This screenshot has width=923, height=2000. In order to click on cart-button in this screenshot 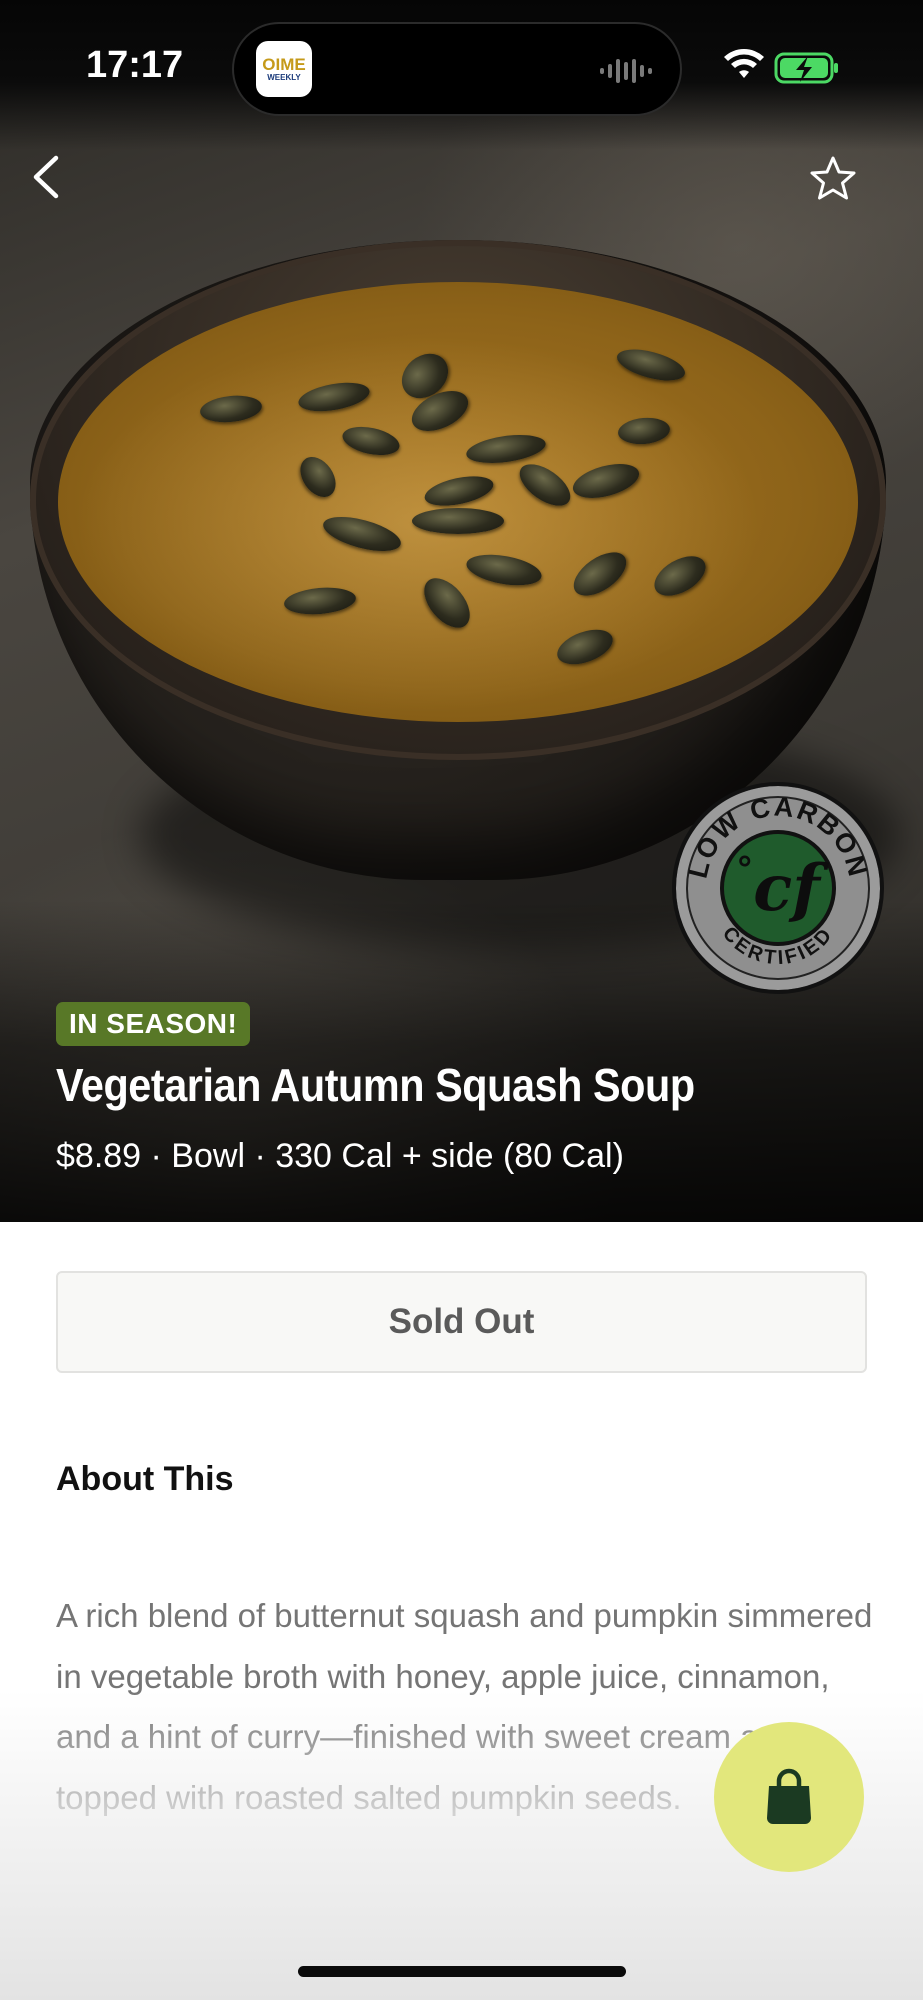, I will do `click(789, 1797)`.